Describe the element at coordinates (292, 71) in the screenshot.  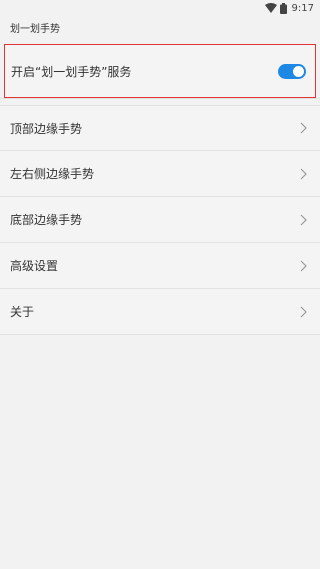
I see `enable-service-toggle` at that location.